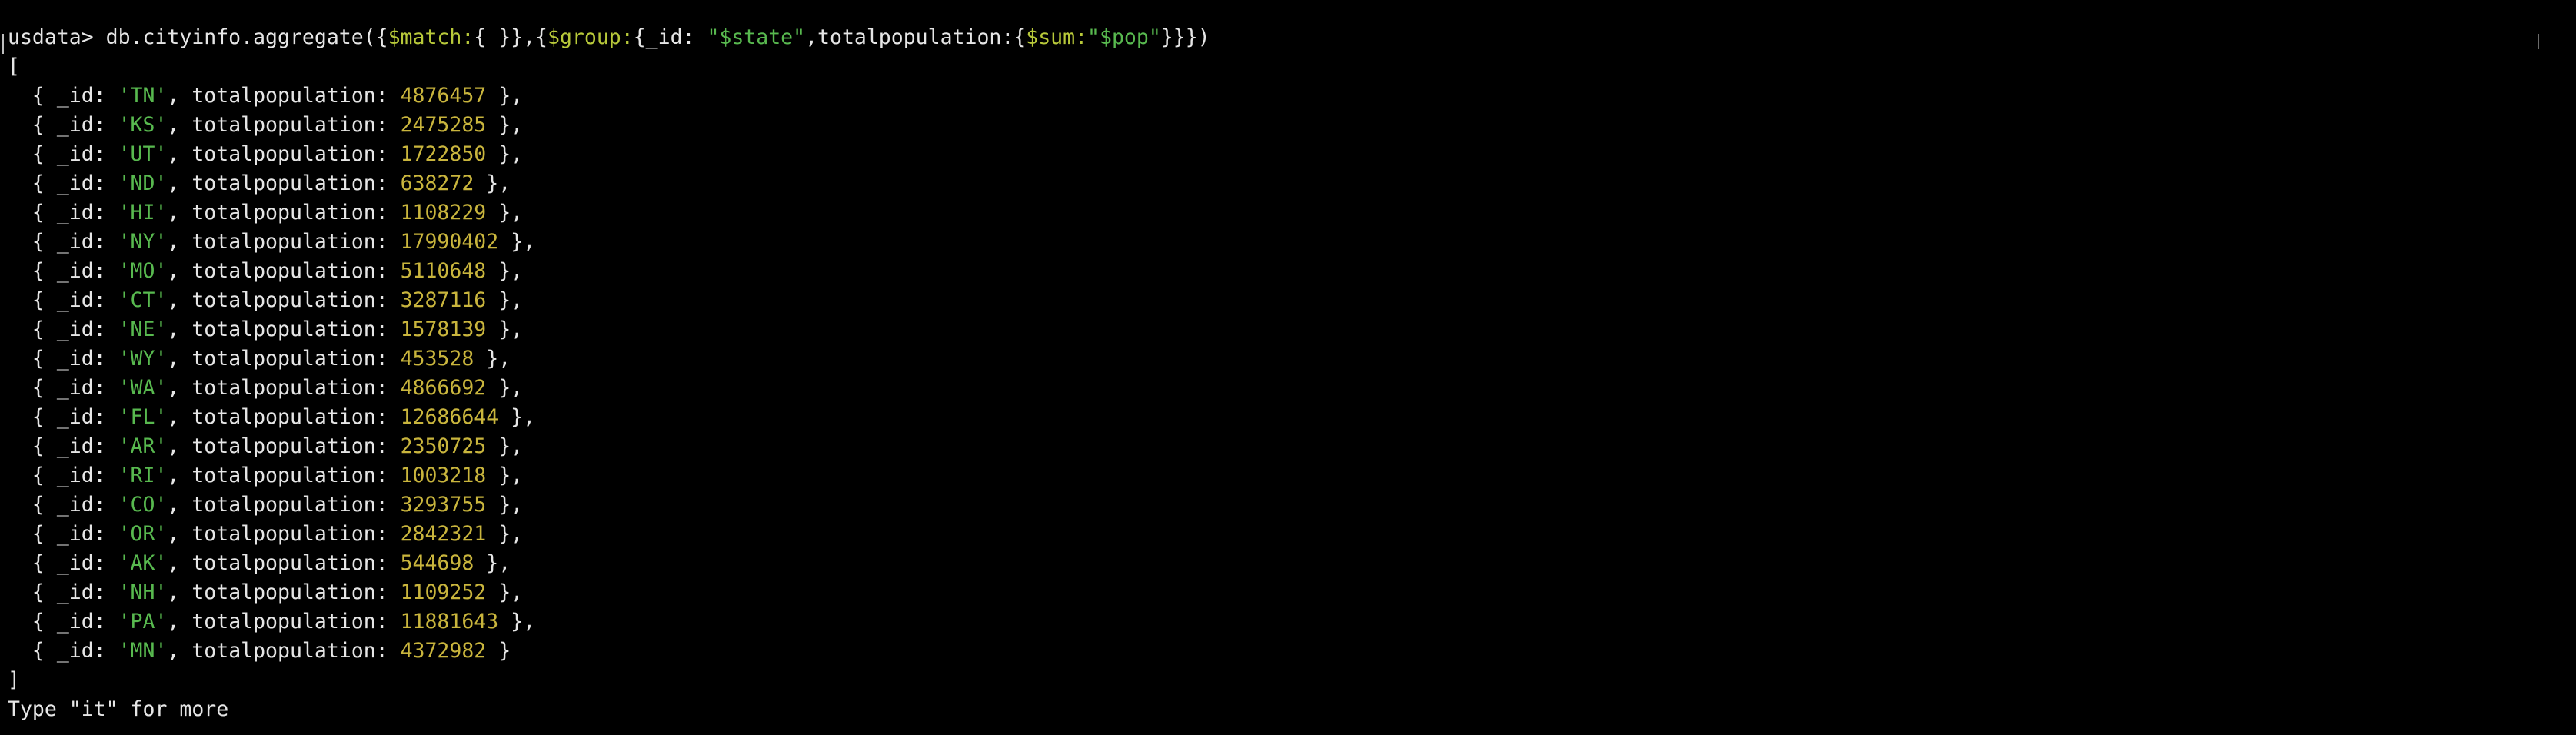 This screenshot has width=2576, height=735. I want to click on state-id: 'TN', so click(143, 96).